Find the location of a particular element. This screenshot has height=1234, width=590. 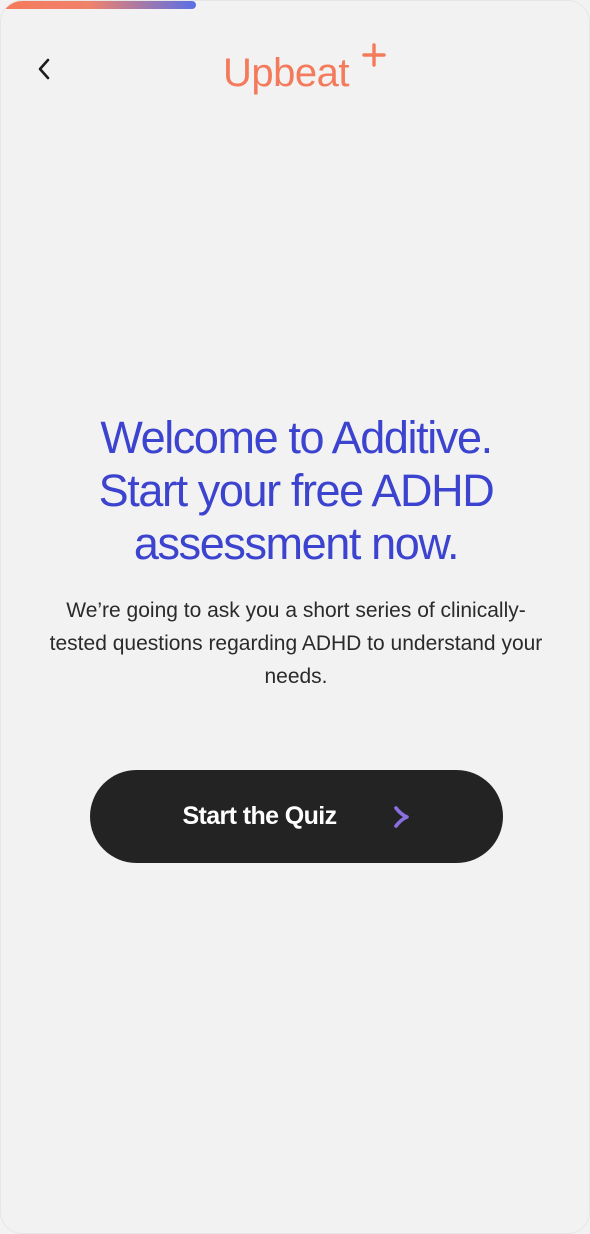

plus-icon is located at coordinates (374, 55).